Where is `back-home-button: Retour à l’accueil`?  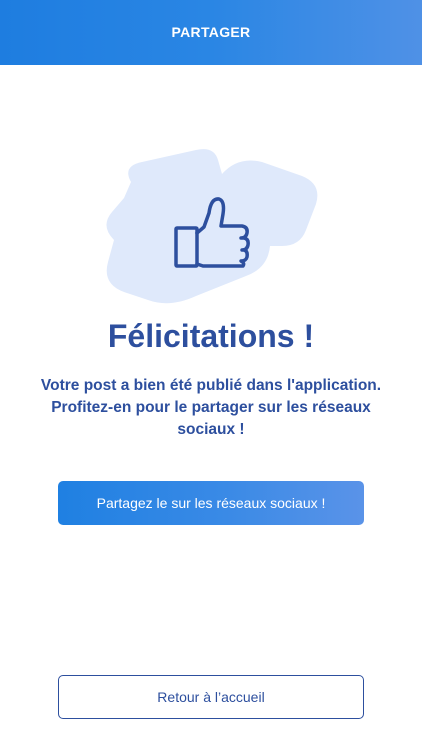 back-home-button: Retour à l’accueil is located at coordinates (211, 697).